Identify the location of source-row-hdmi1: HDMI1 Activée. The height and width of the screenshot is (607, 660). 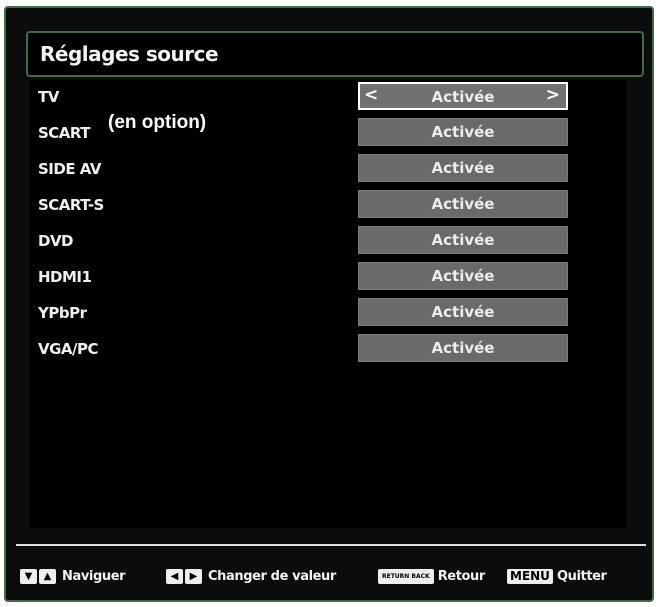
(328, 278).